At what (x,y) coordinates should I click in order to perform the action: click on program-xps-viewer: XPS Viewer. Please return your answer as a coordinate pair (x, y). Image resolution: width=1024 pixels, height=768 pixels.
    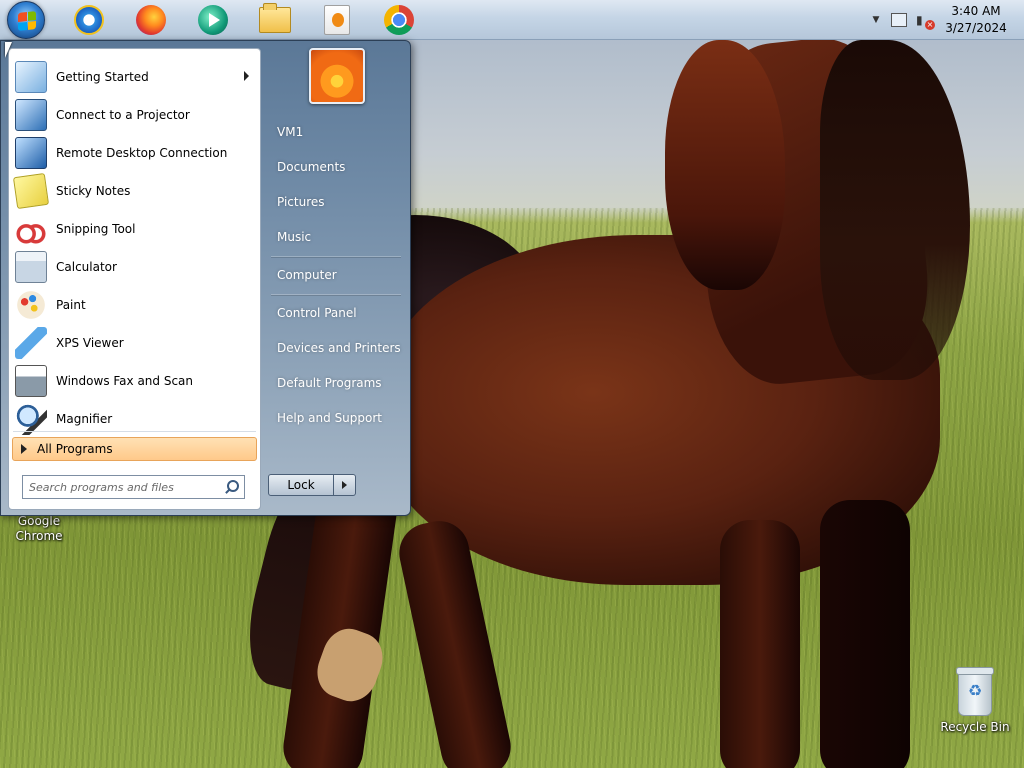
    Looking at the image, I should click on (135, 343).